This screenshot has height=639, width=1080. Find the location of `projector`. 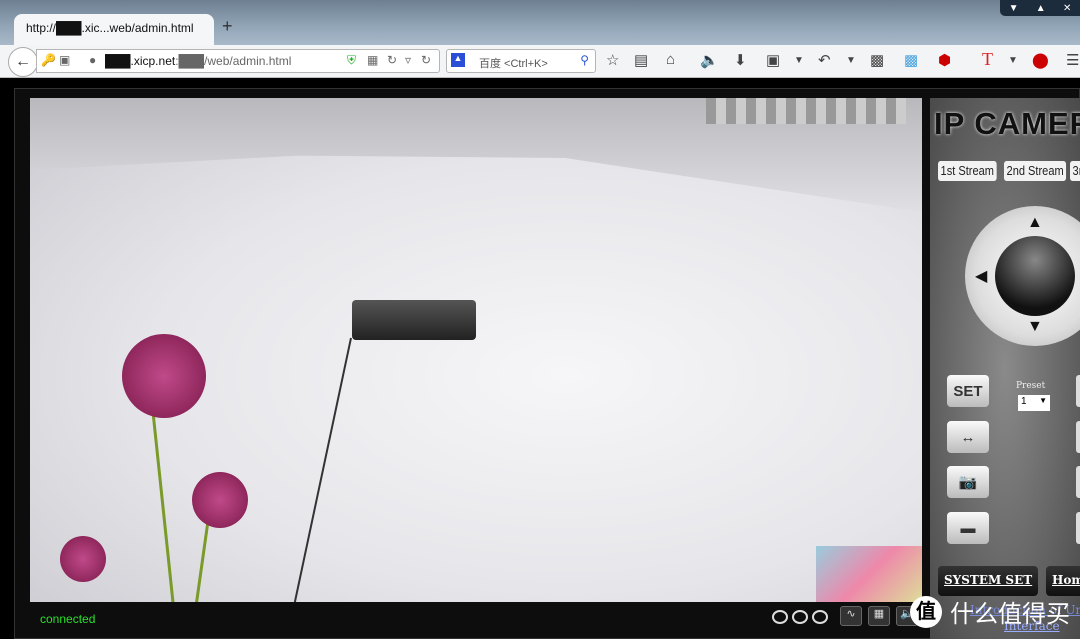

projector is located at coordinates (414, 320).